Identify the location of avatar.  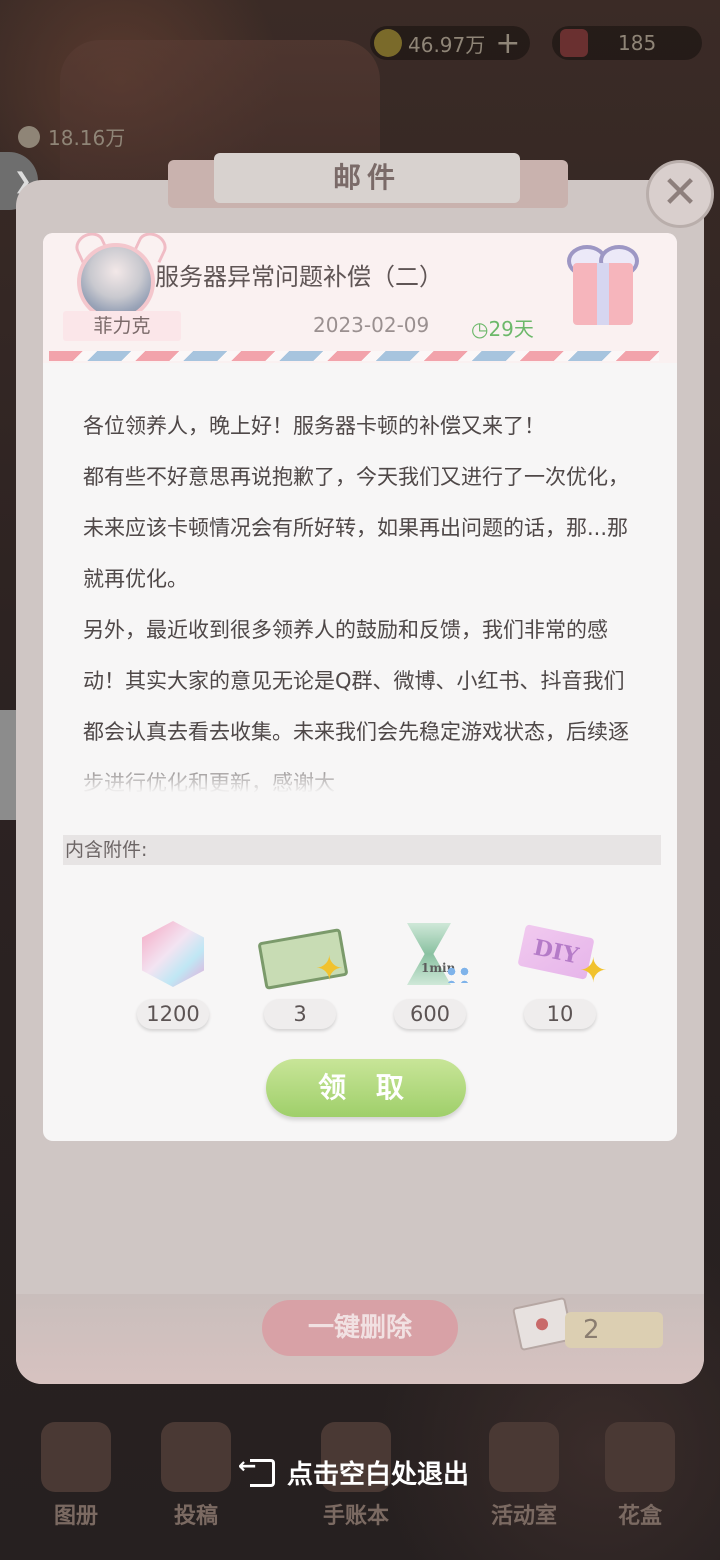
(116, 282).